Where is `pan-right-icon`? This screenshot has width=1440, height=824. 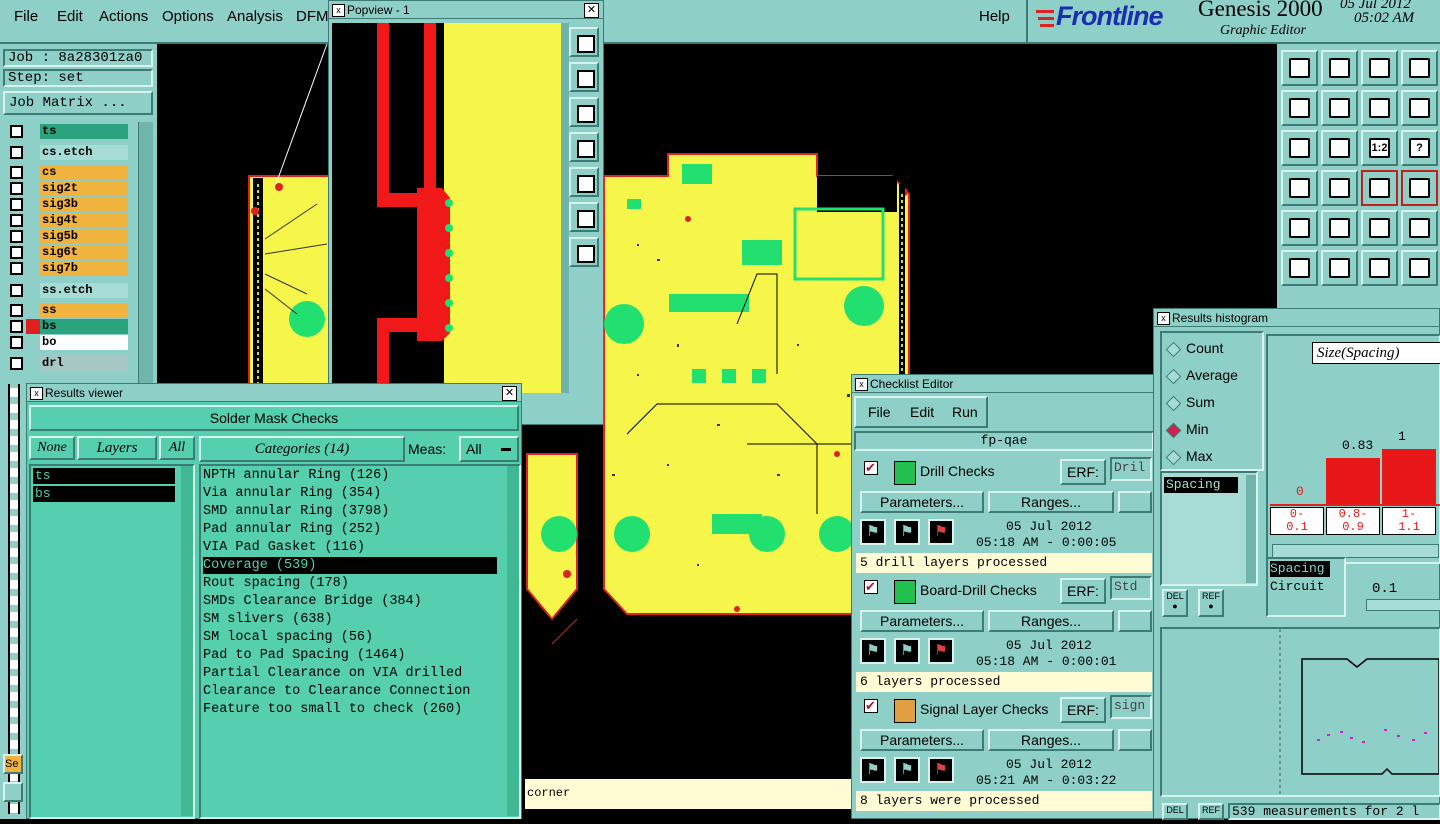 pan-right-icon is located at coordinates (584, 182).